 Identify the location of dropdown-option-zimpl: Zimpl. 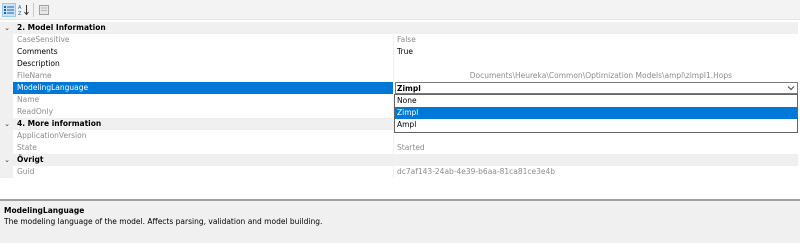
(596, 113).